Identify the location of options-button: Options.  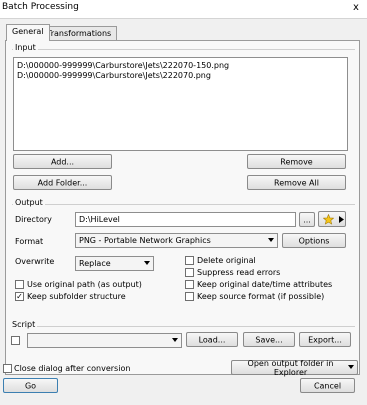
(314, 240).